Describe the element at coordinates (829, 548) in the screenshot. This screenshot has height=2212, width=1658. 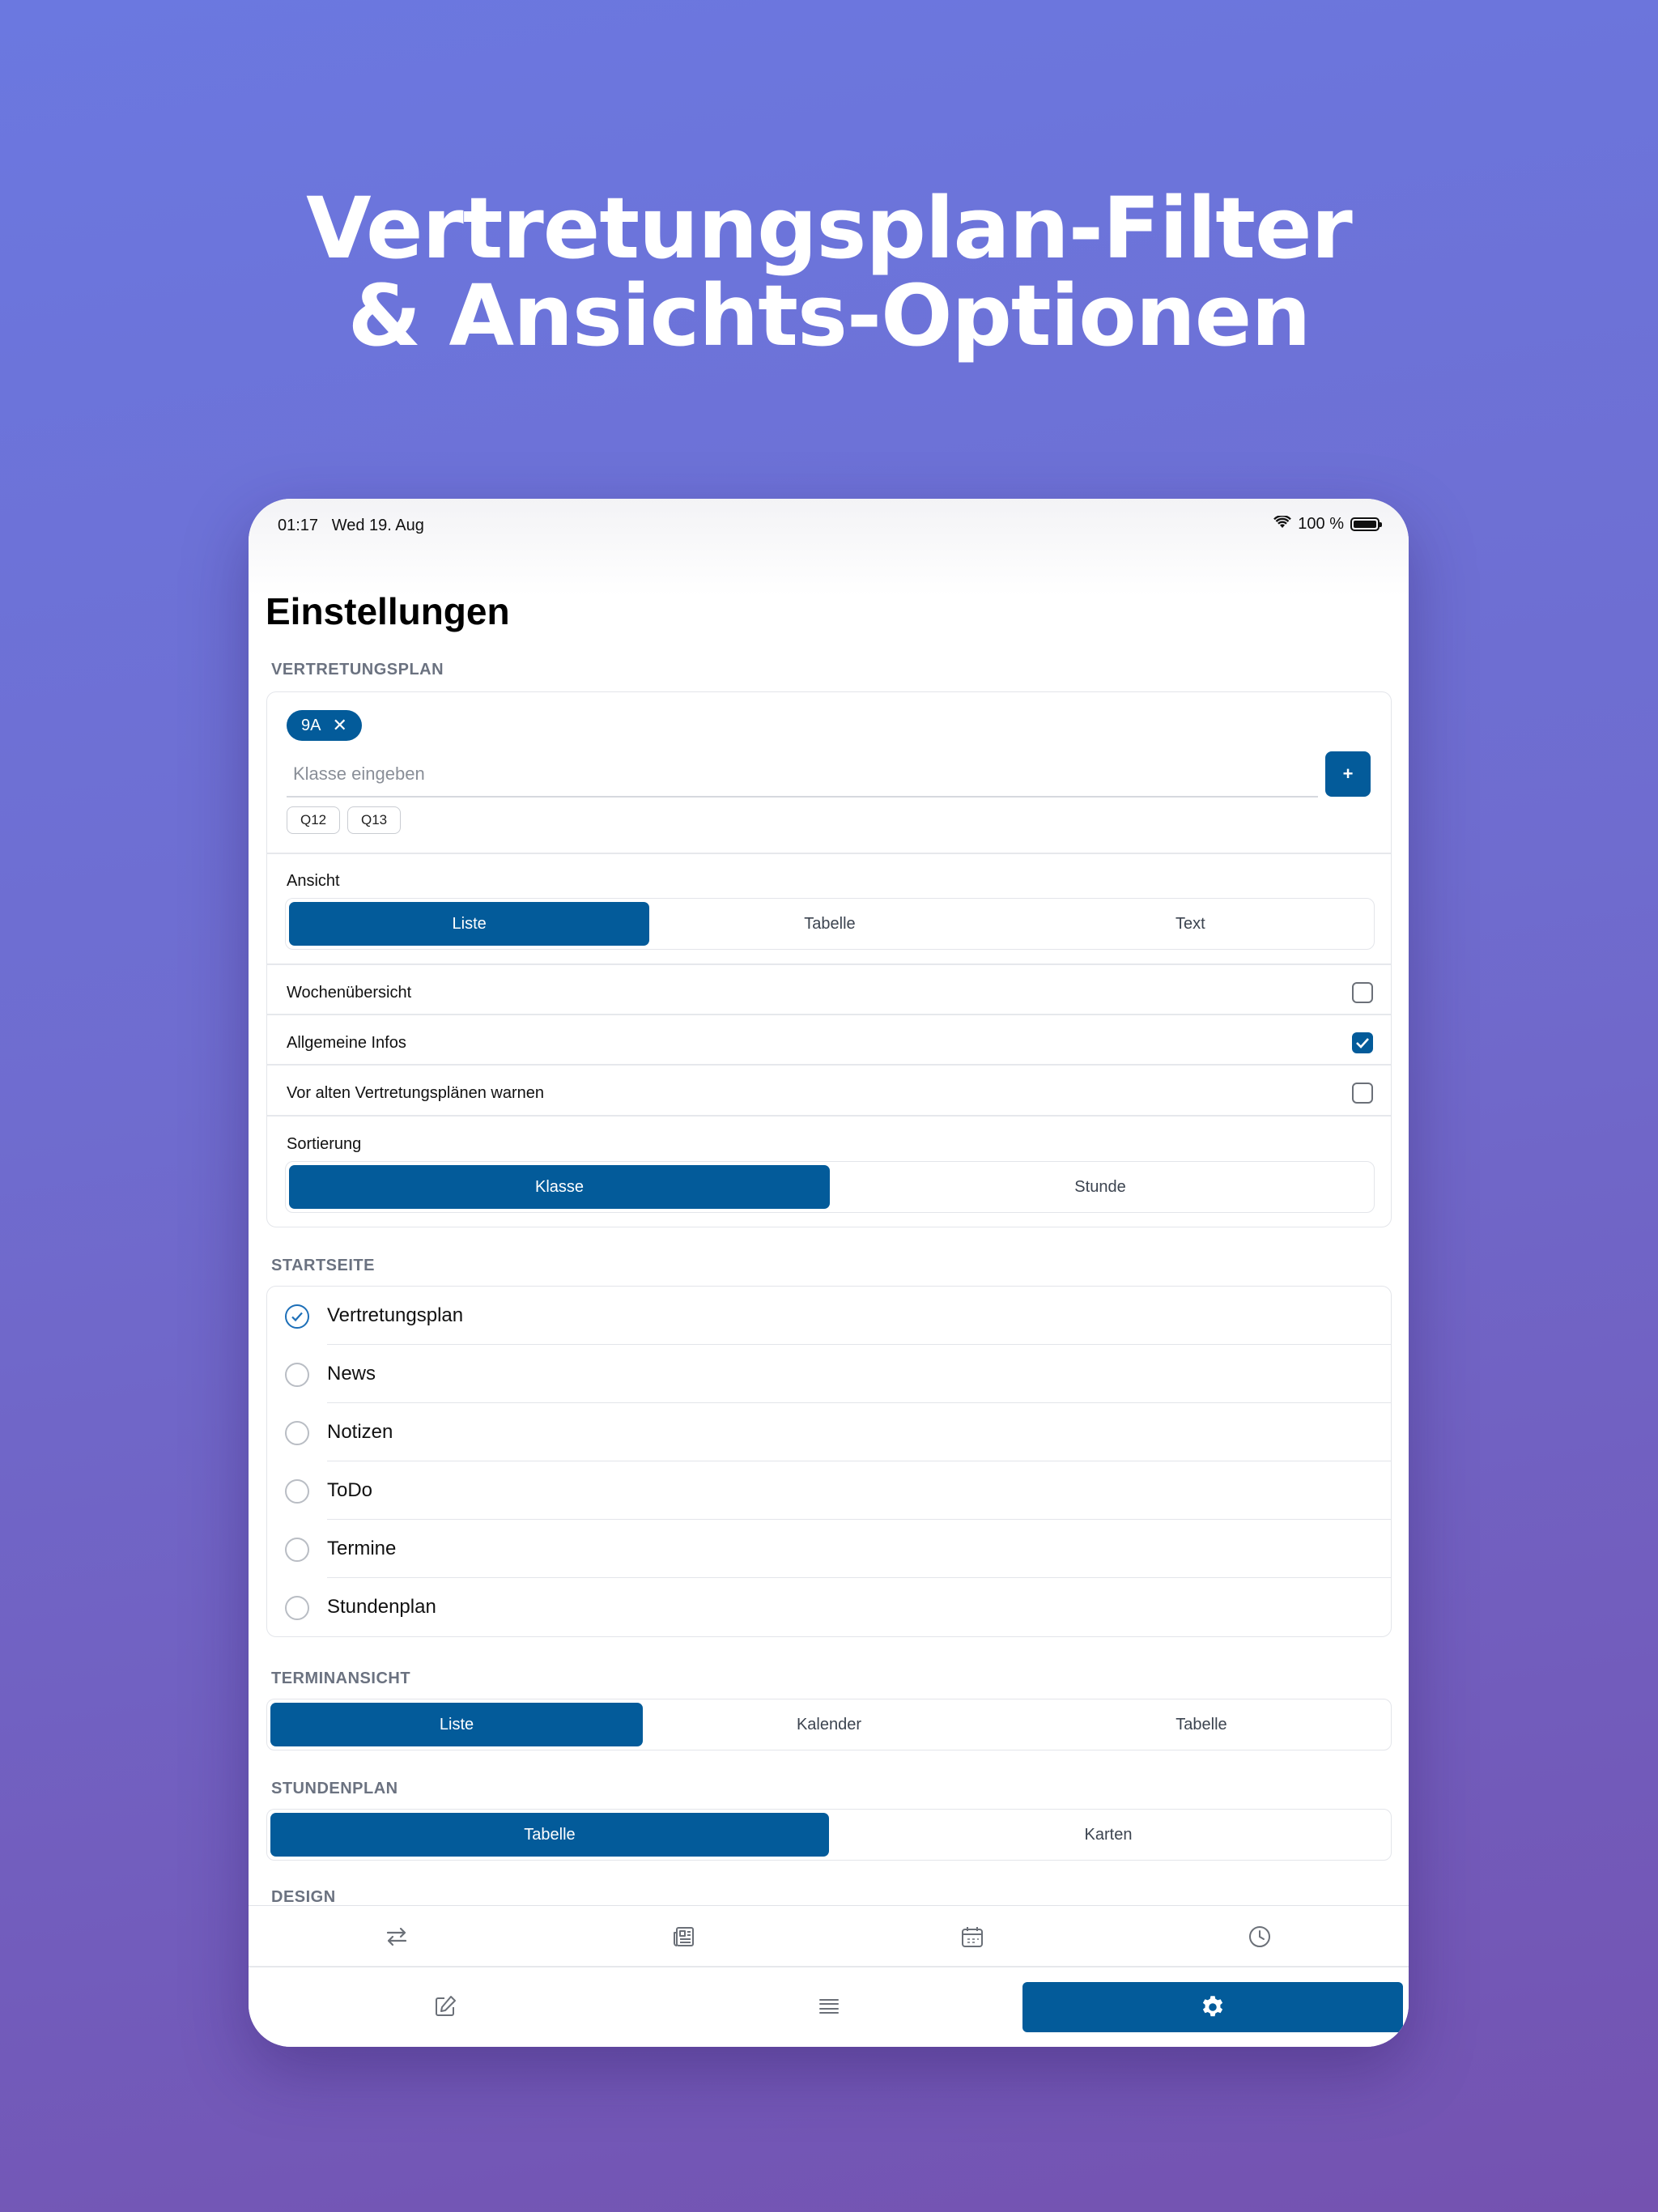
I see `status-bar: 01:17 Wed 19. Aug 100 %` at that location.